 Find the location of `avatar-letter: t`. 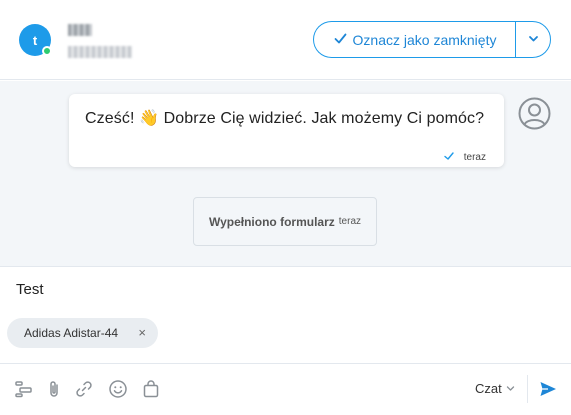

avatar-letter: t is located at coordinates (35, 40).